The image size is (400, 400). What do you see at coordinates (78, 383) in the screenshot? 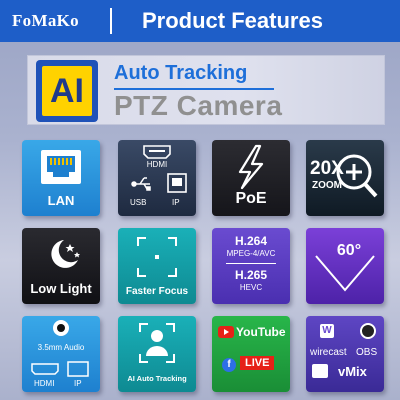
I see `audio-ip-label: IP` at bounding box center [78, 383].